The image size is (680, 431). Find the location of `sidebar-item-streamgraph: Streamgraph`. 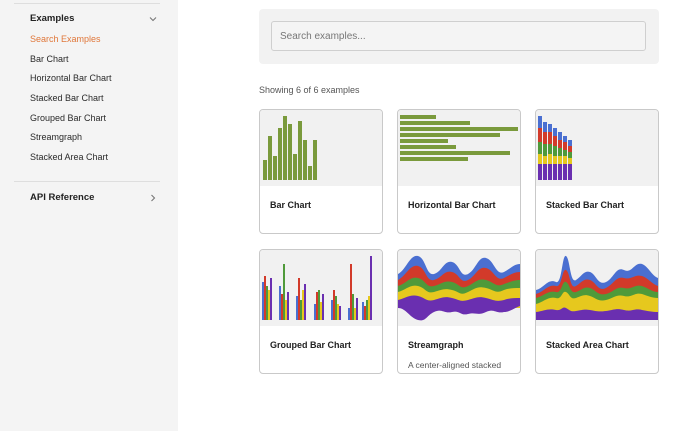

sidebar-item-streamgraph: Streamgraph is located at coordinates (56, 137).